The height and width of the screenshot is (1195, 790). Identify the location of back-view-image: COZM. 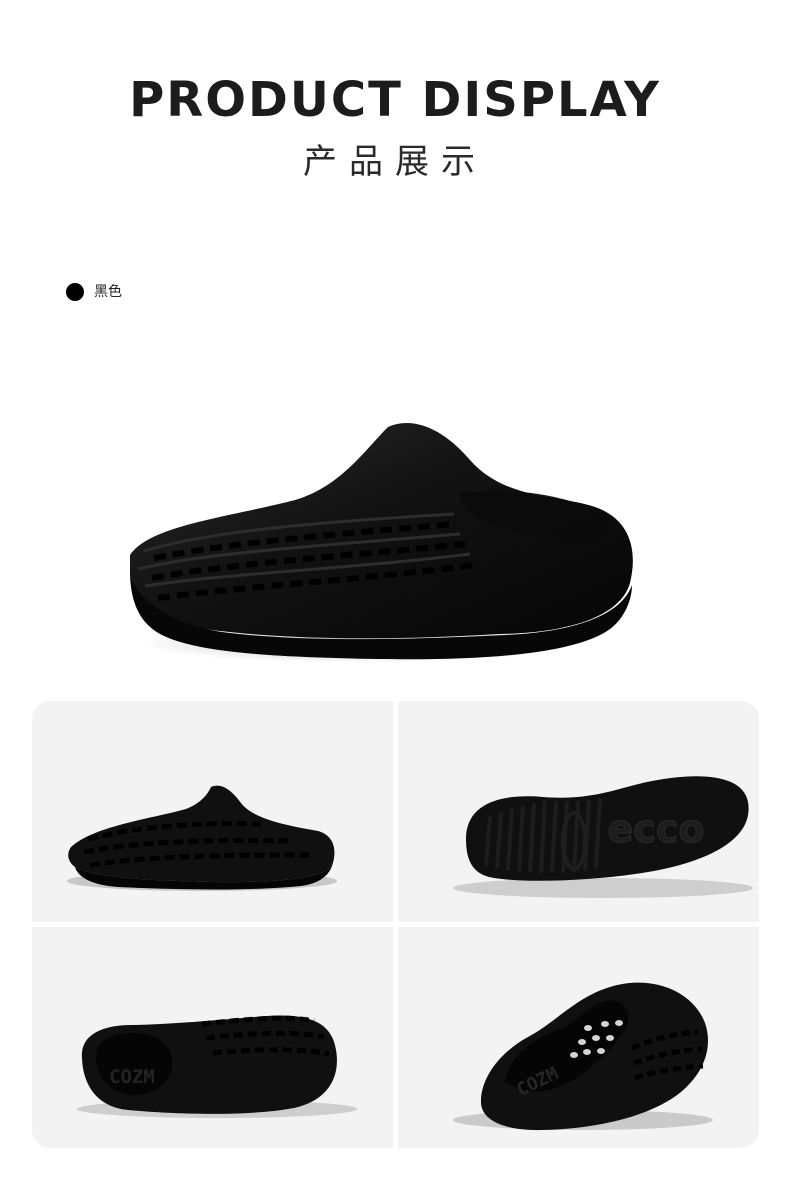
(583, 1056).